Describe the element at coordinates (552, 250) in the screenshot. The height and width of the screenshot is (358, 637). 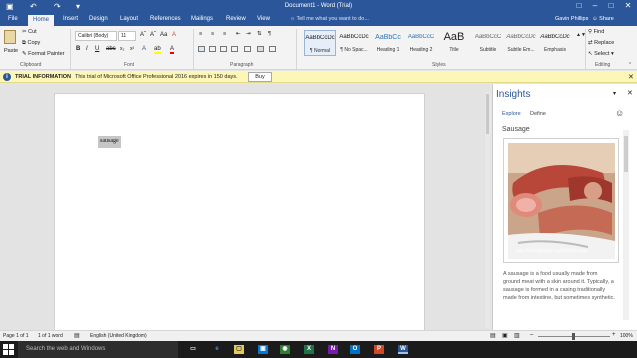
I see `image-source-link: http://en.wikipedia.org/wiki/Sausage` at that location.